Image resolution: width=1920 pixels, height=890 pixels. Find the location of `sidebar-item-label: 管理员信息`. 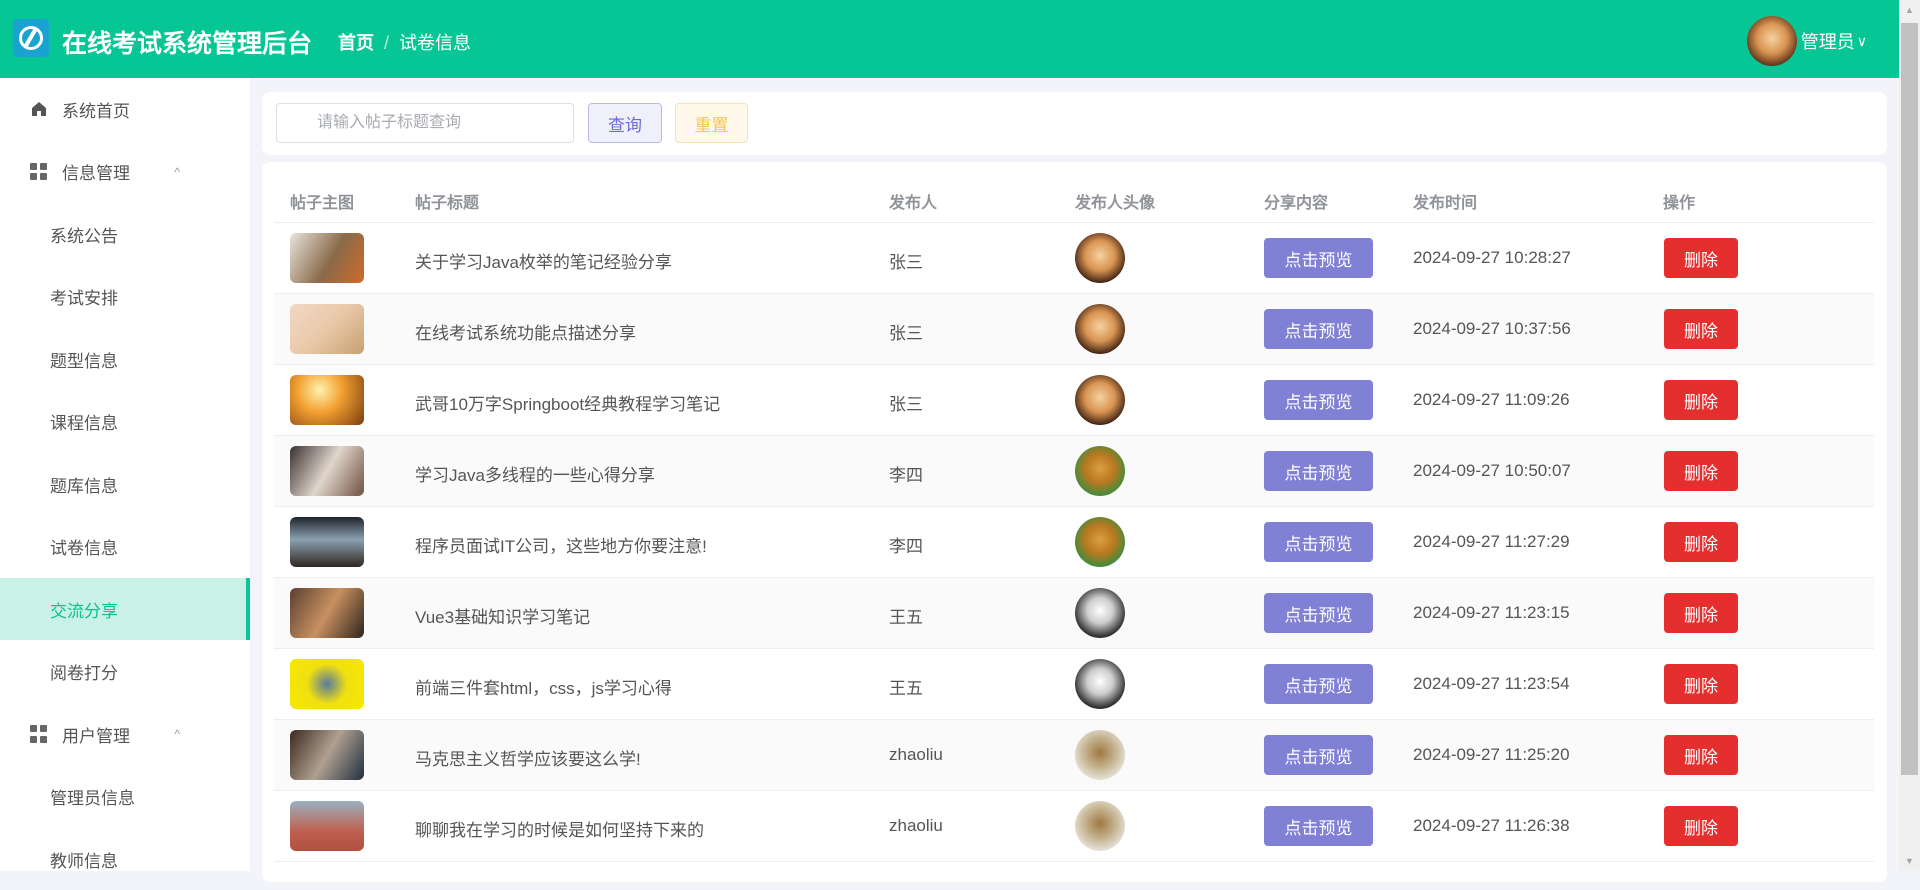

sidebar-item-label: 管理员信息 is located at coordinates (92, 798).